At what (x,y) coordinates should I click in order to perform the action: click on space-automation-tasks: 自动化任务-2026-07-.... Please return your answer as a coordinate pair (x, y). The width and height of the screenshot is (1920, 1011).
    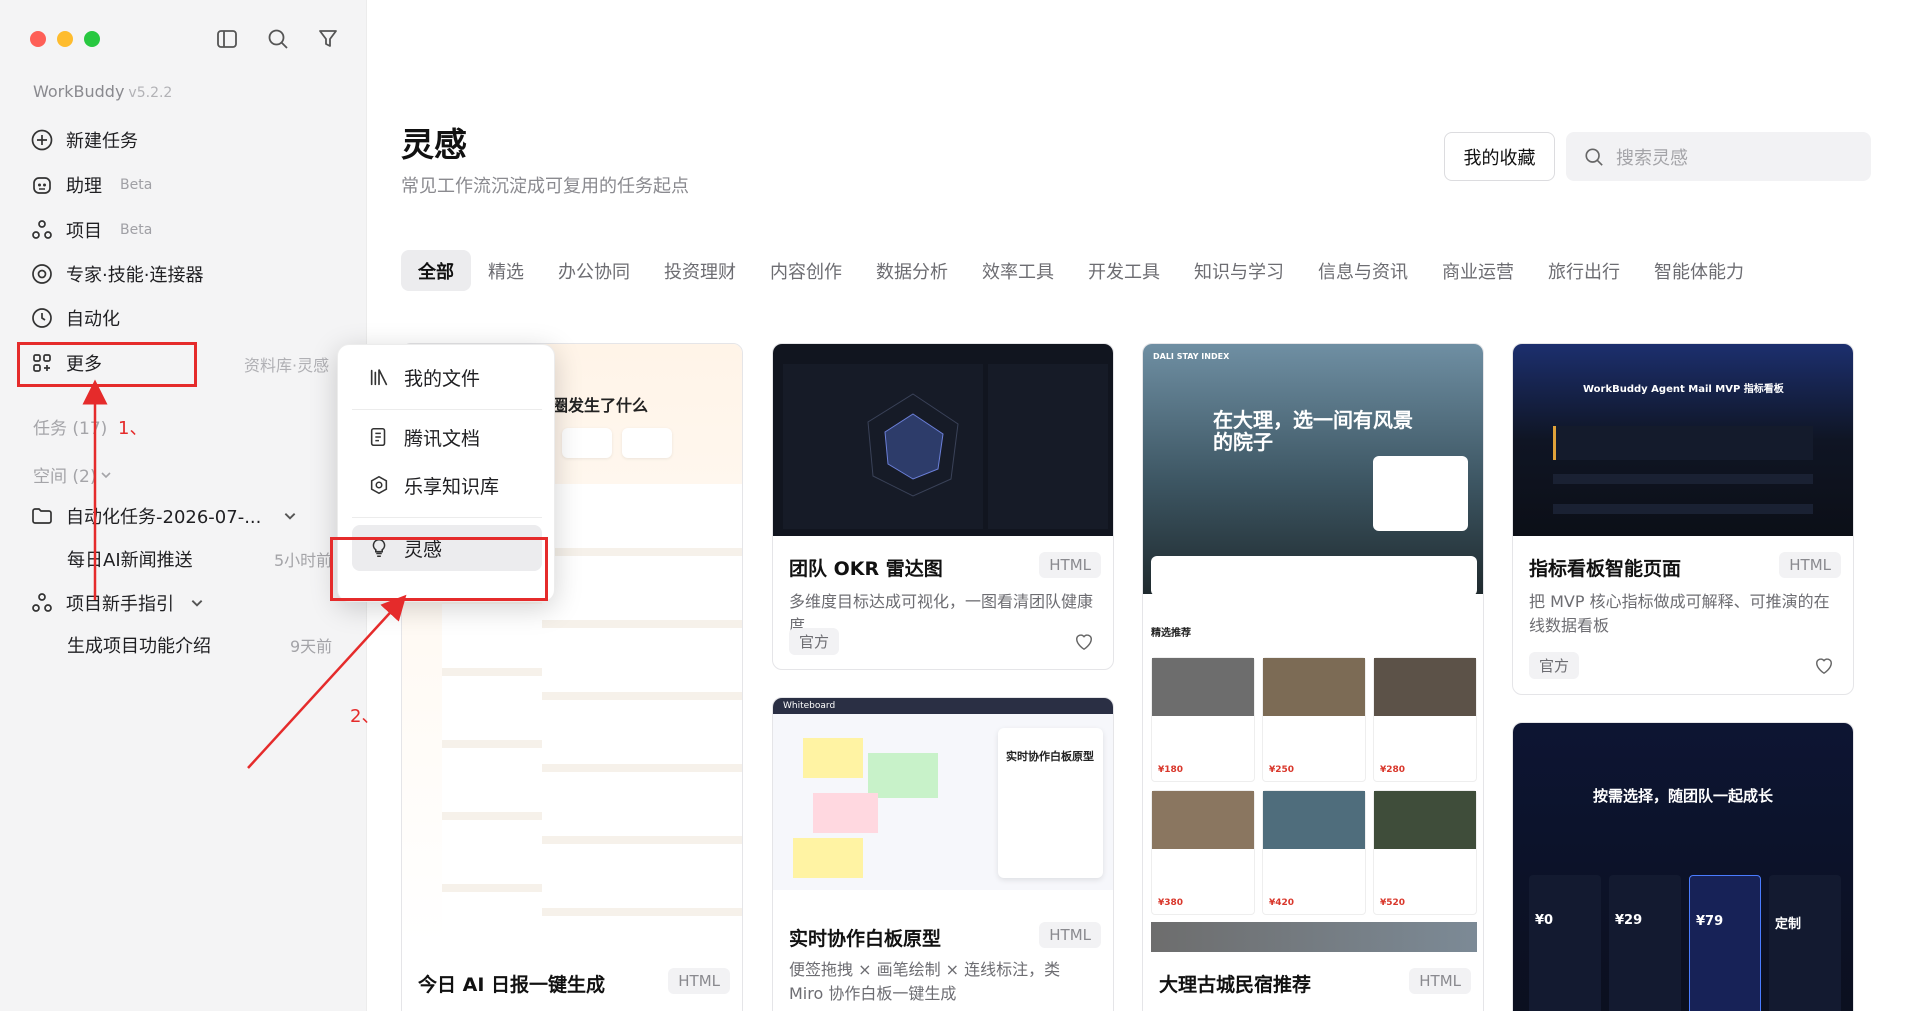
    Looking at the image, I should click on (163, 516).